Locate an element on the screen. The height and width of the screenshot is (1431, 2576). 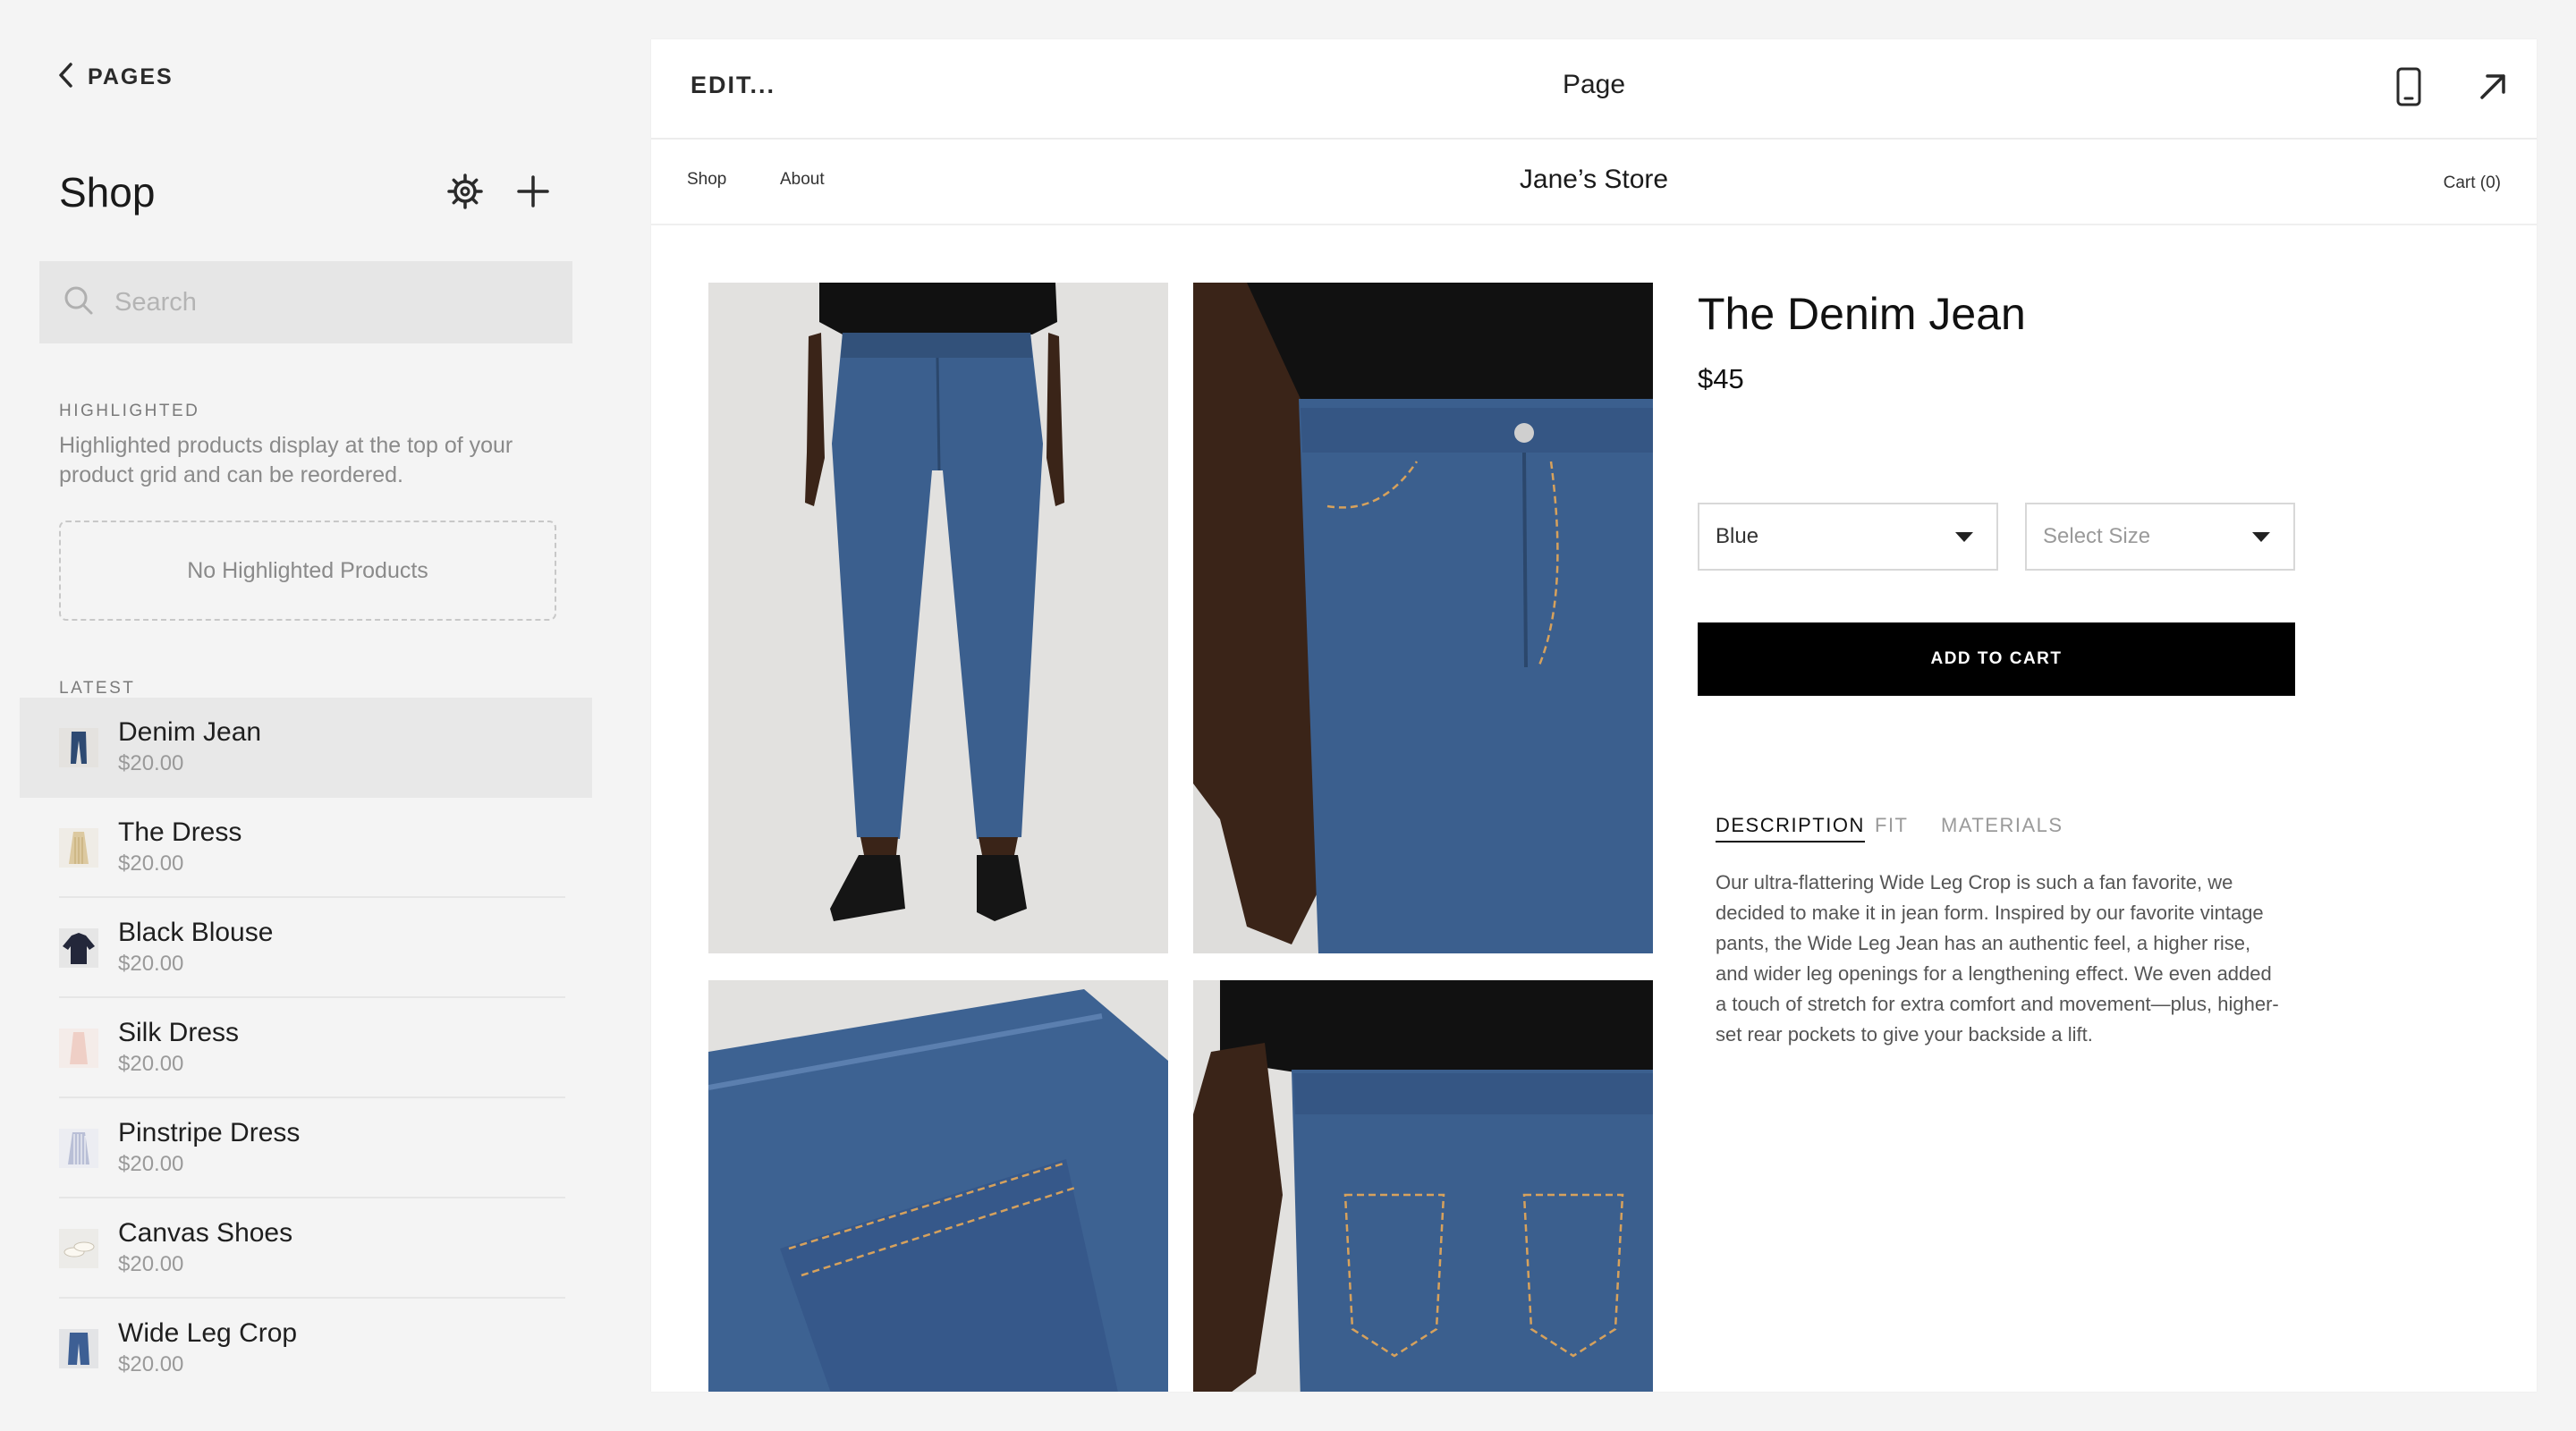
highlighted-empty-state: No Highlighted Products is located at coordinates (307, 571).